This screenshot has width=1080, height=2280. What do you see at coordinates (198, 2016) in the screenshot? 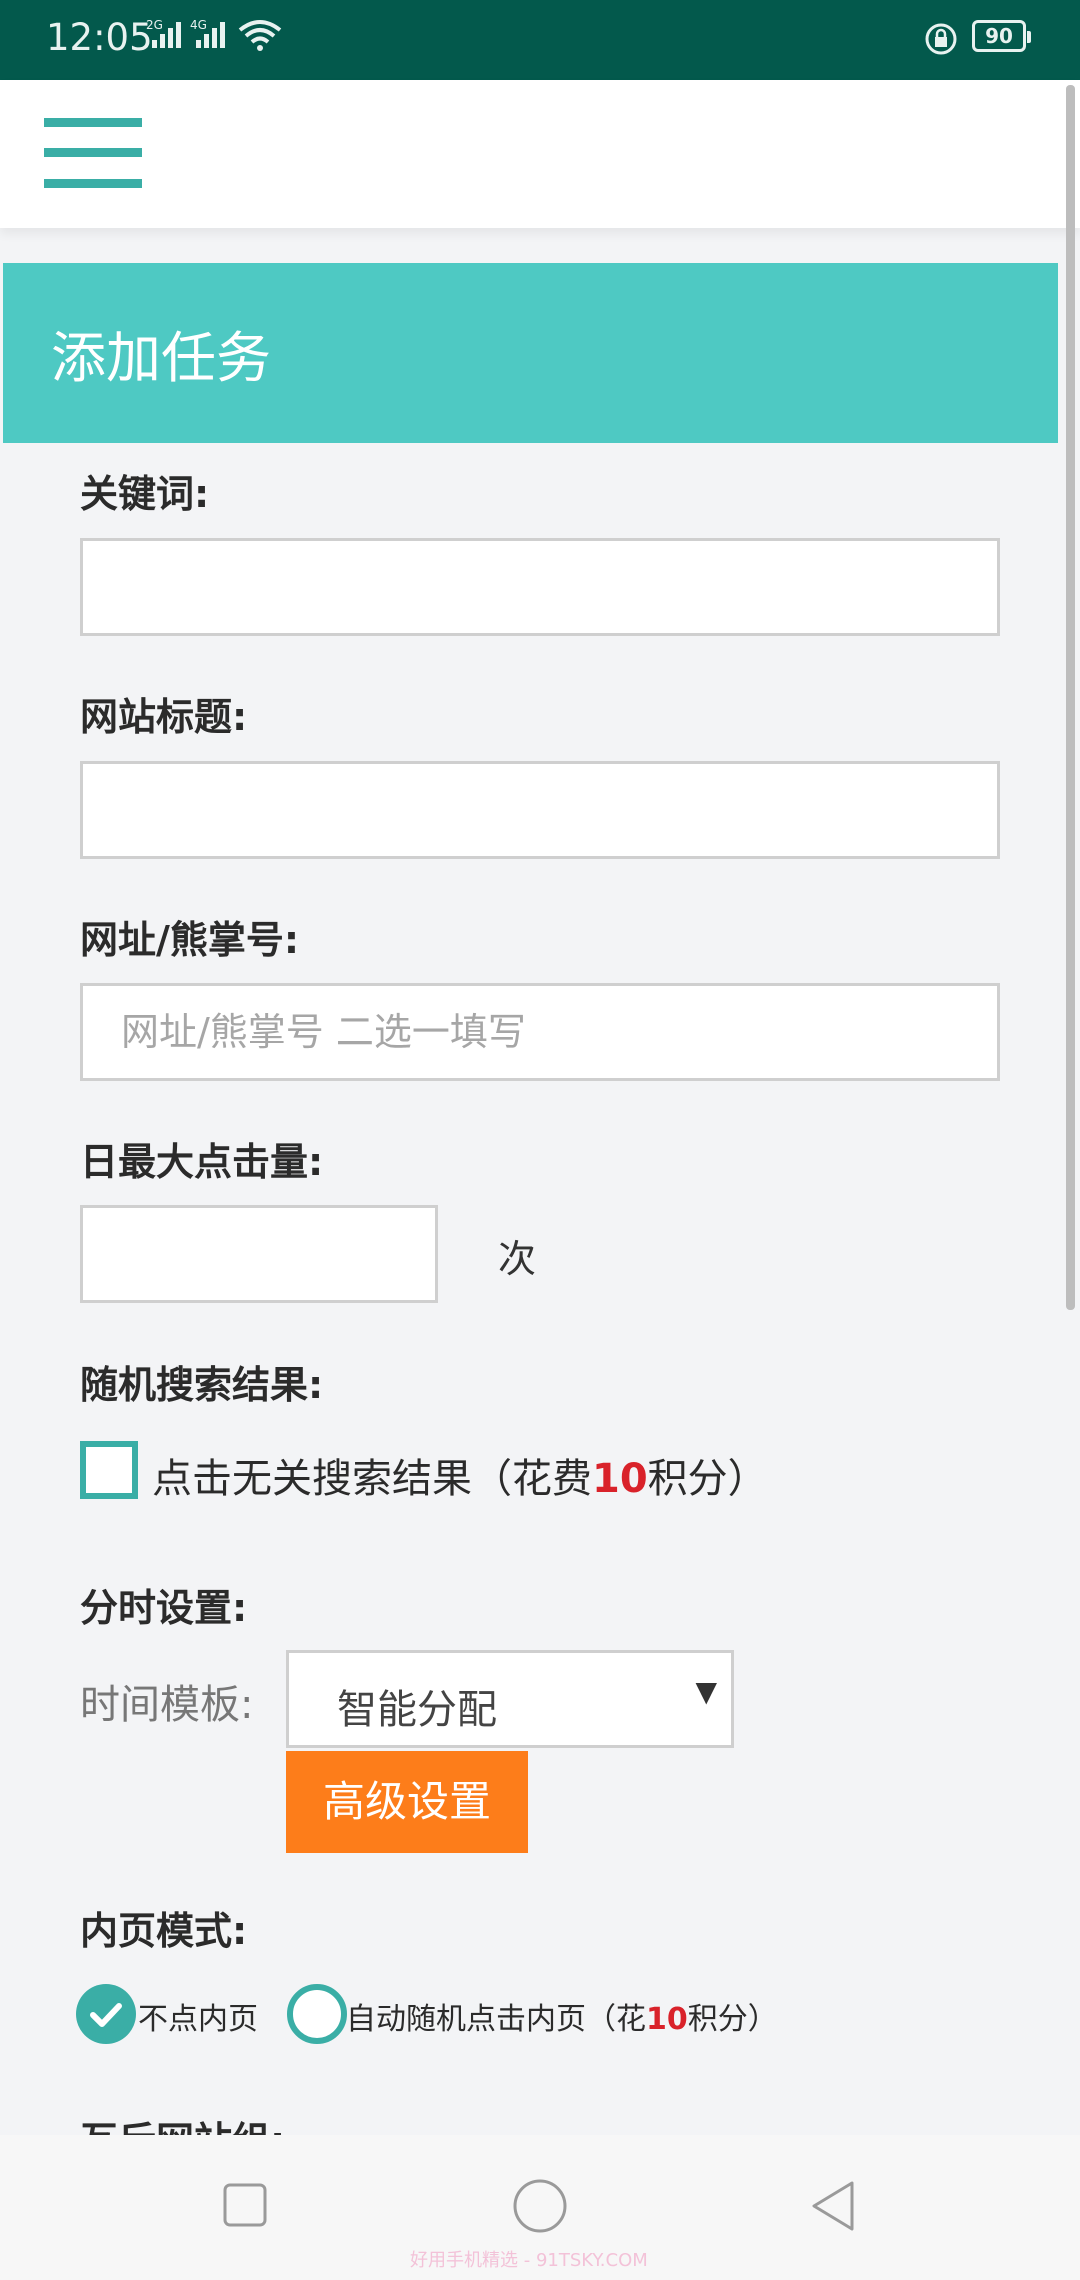
I see `radio-no-inner-page-label: 不点内页` at bounding box center [198, 2016].